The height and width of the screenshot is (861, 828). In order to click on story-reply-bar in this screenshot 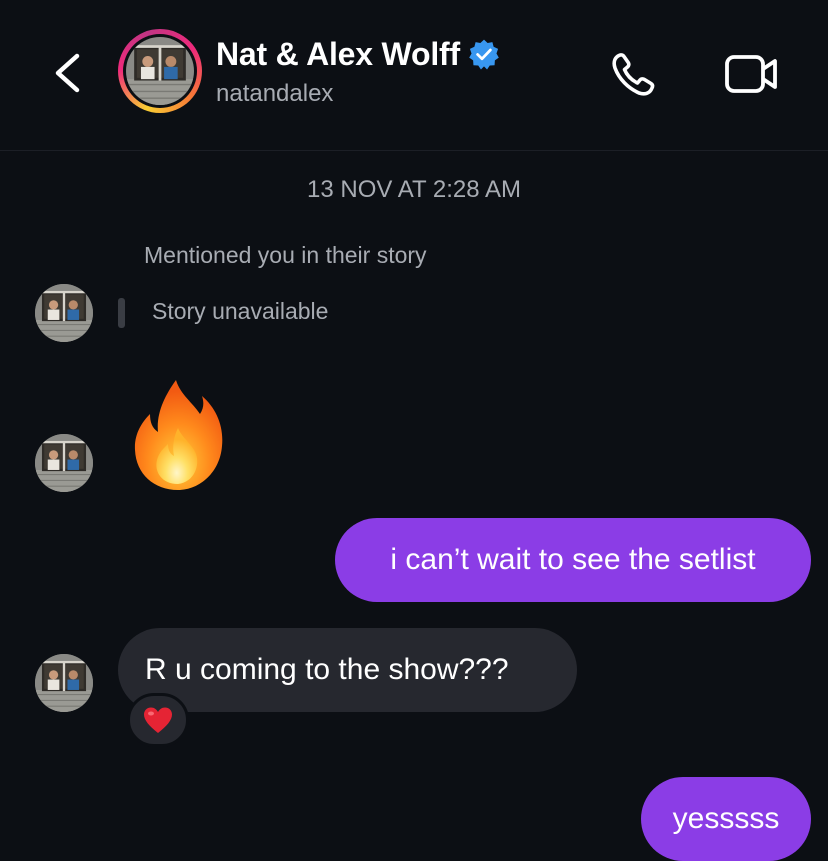, I will do `click(121, 313)`.